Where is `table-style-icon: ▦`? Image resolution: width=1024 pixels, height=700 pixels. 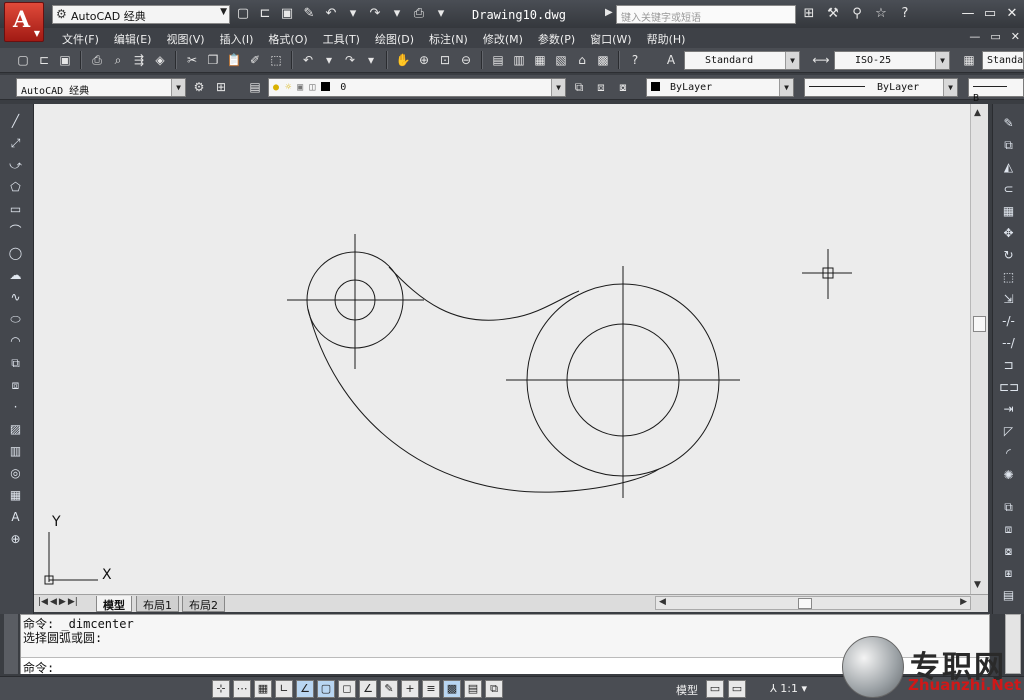
table-style-icon: ▦ is located at coordinates (969, 60).